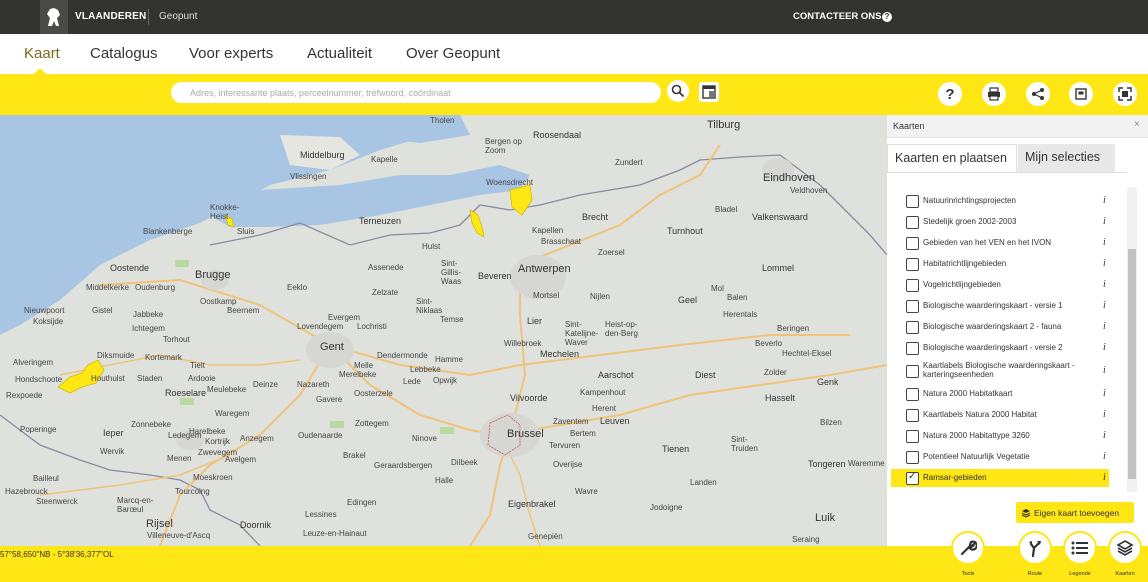  I want to click on fullscreen-icon, so click(1125, 94).